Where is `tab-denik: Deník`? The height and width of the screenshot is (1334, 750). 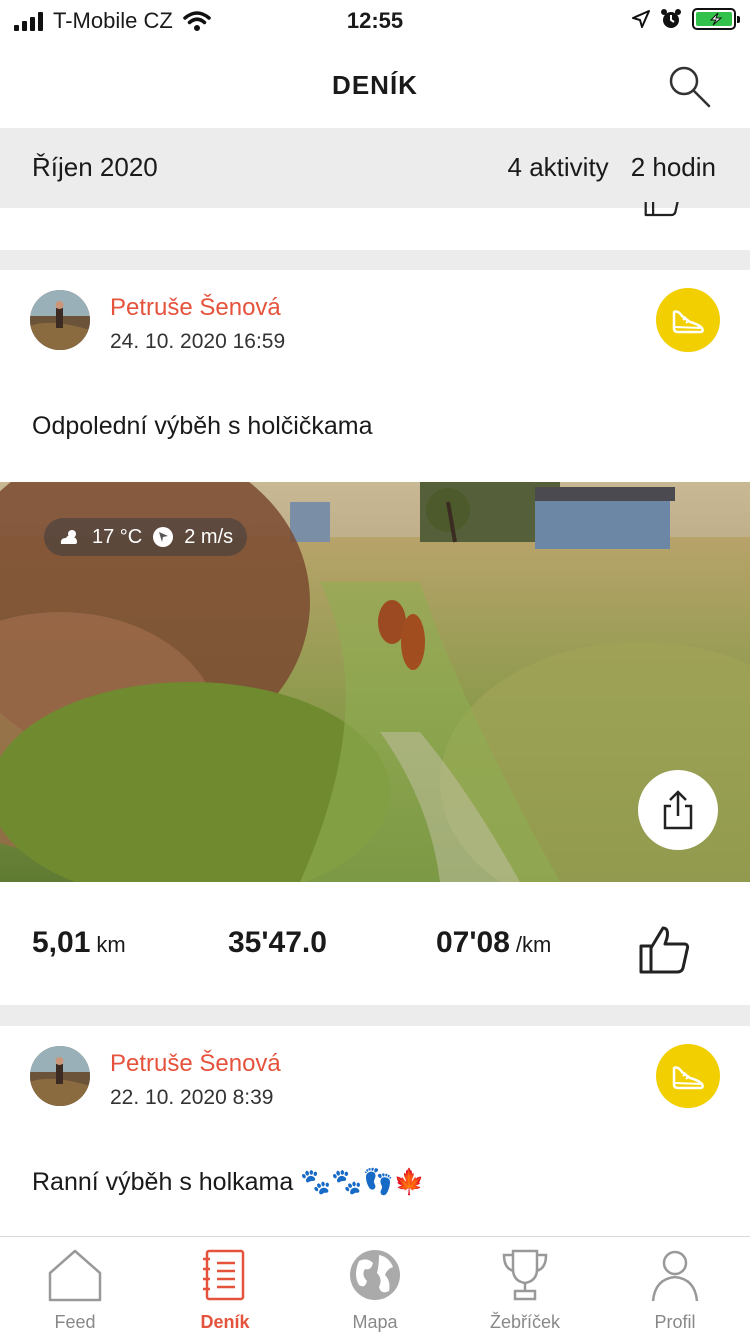
tab-denik: Deník is located at coordinates (225, 1289).